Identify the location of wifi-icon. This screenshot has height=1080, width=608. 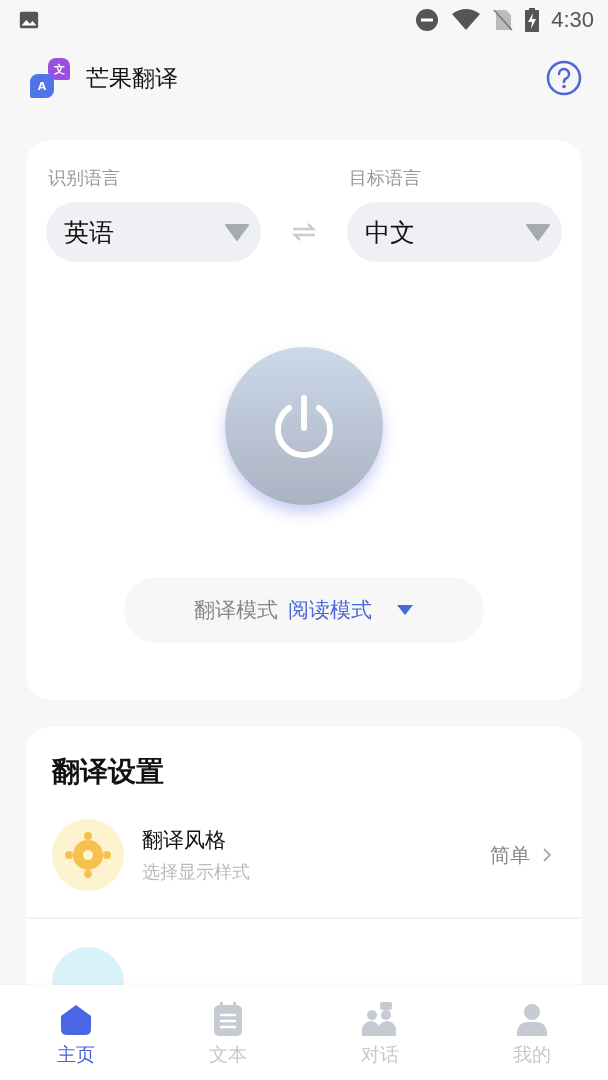
(466, 20).